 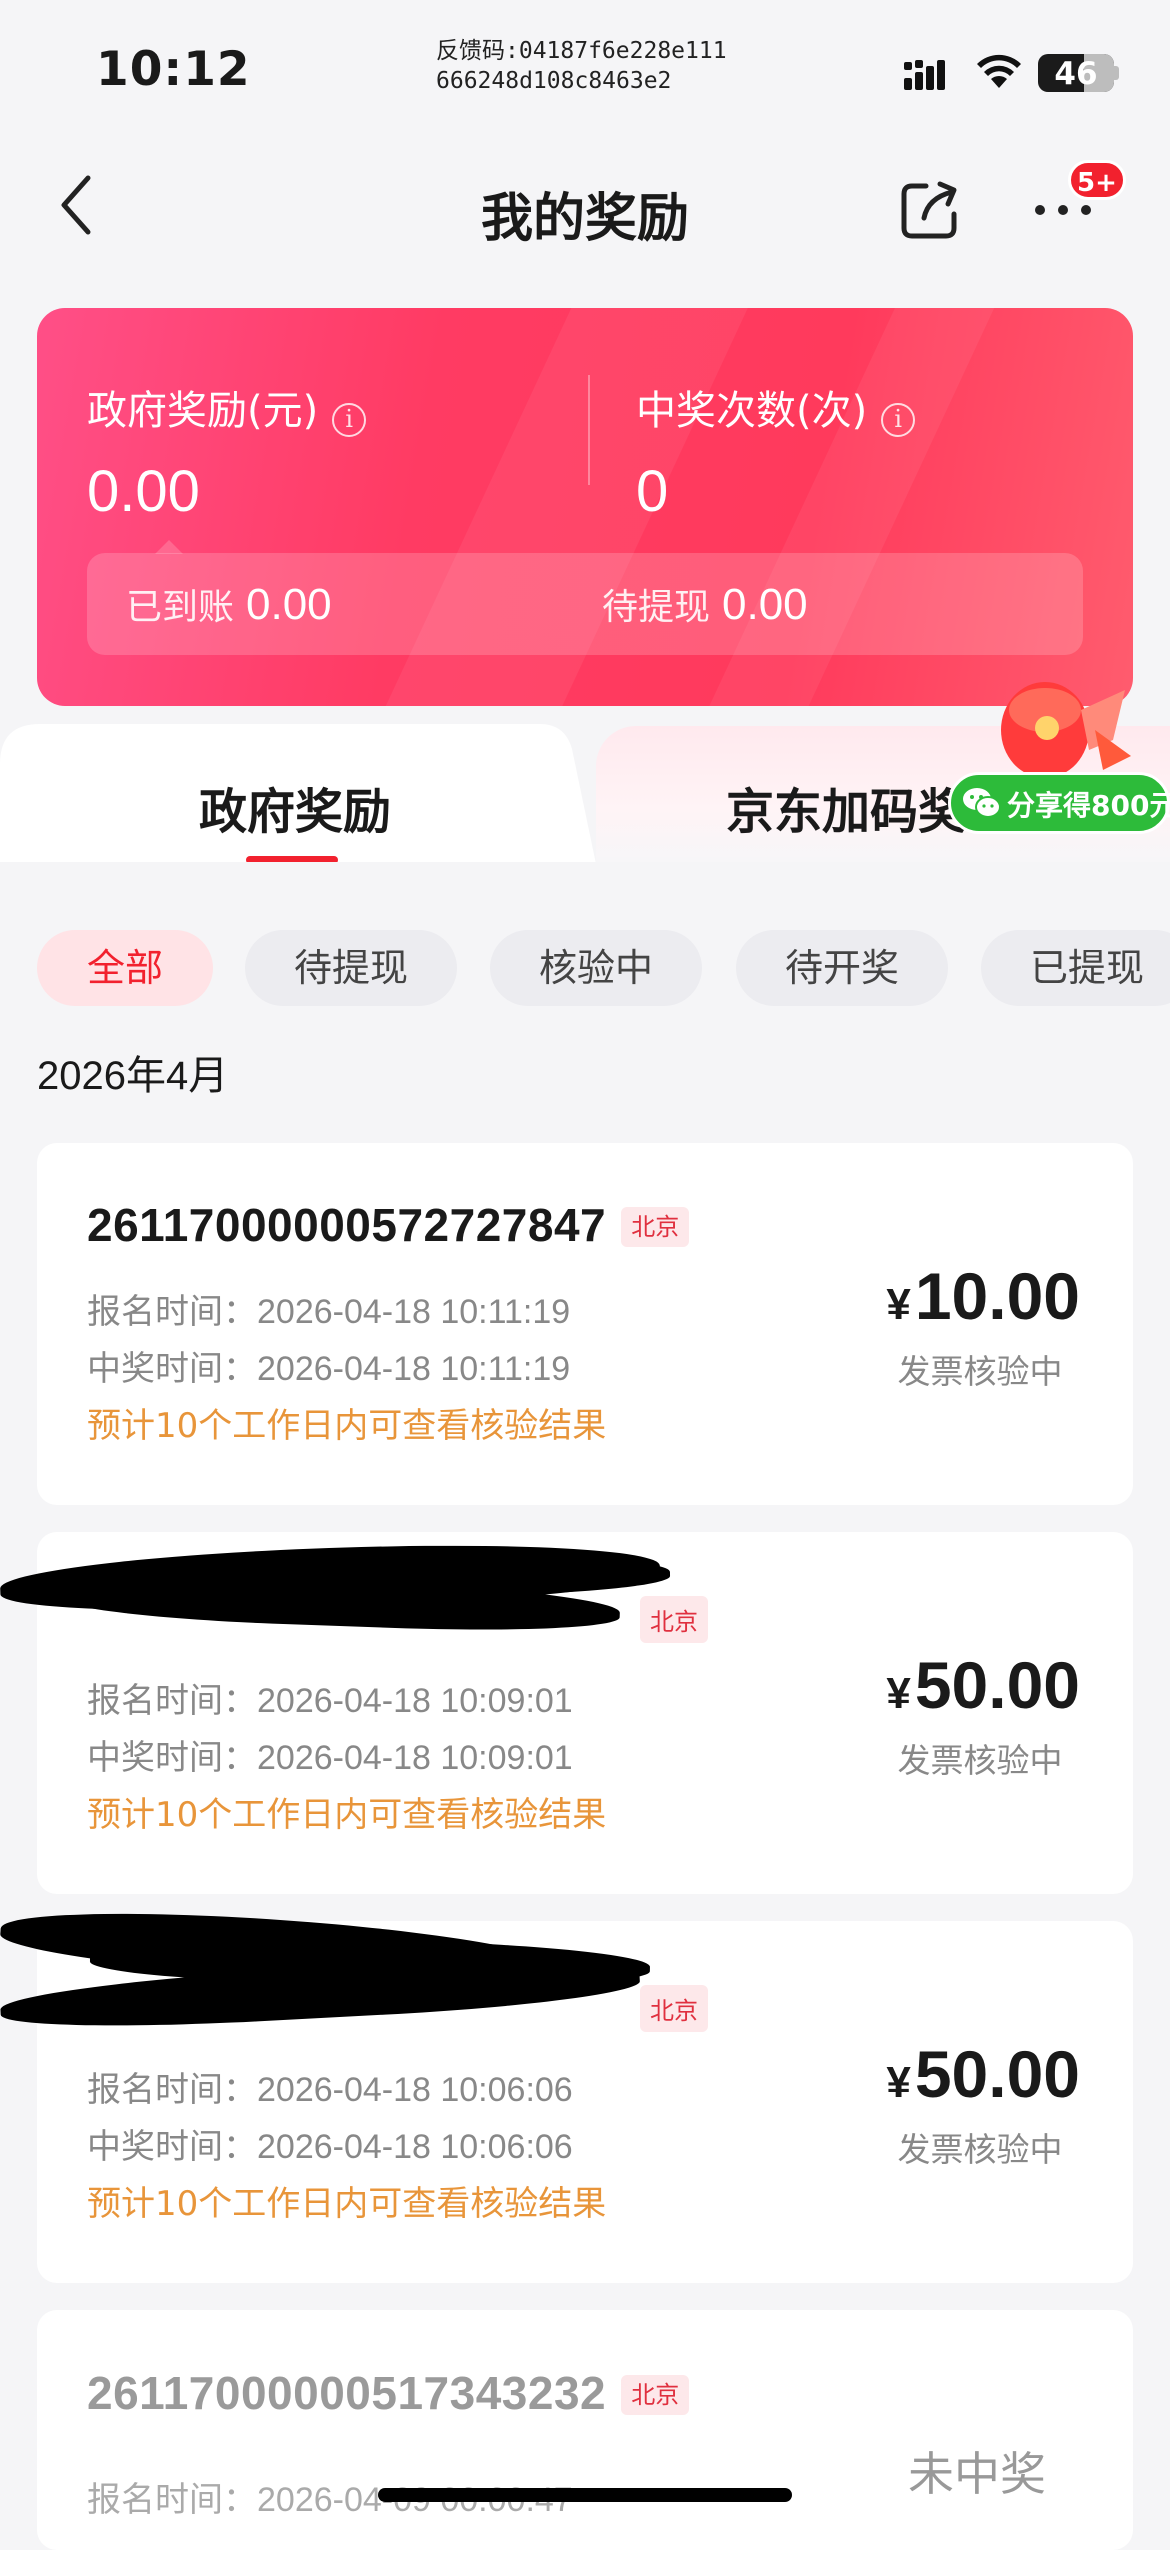 What do you see at coordinates (931, 209) in the screenshot?
I see `share-button` at bounding box center [931, 209].